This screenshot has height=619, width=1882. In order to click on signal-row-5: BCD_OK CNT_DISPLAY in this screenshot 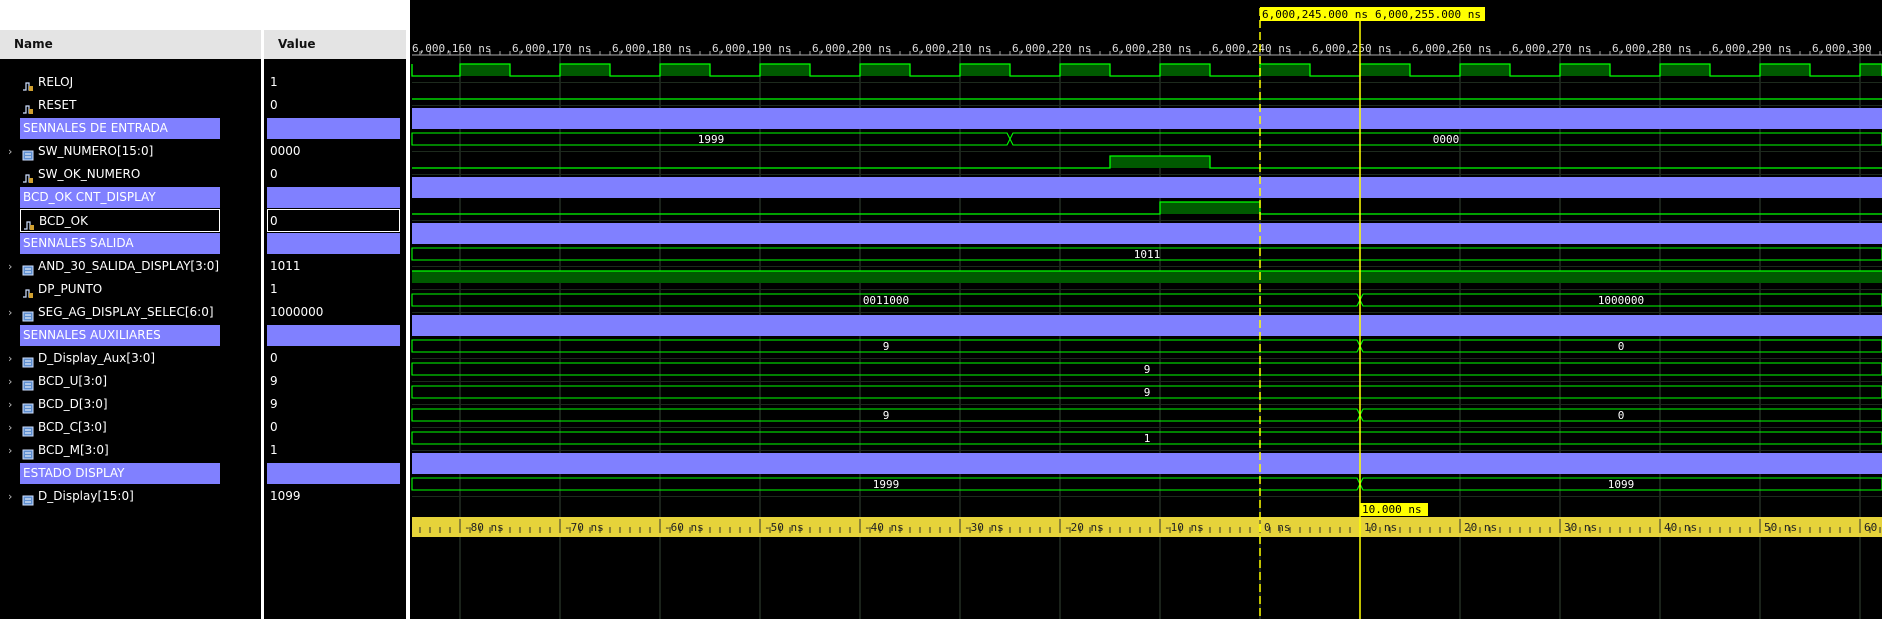, I will do `click(130, 197)`.